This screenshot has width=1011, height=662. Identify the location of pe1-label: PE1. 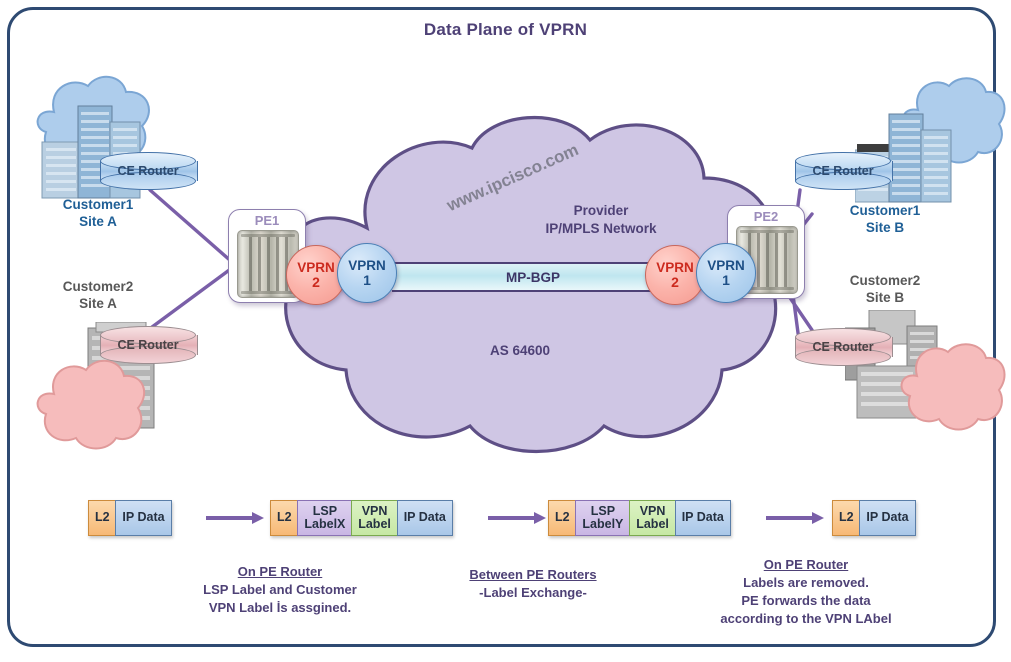
(267, 220).